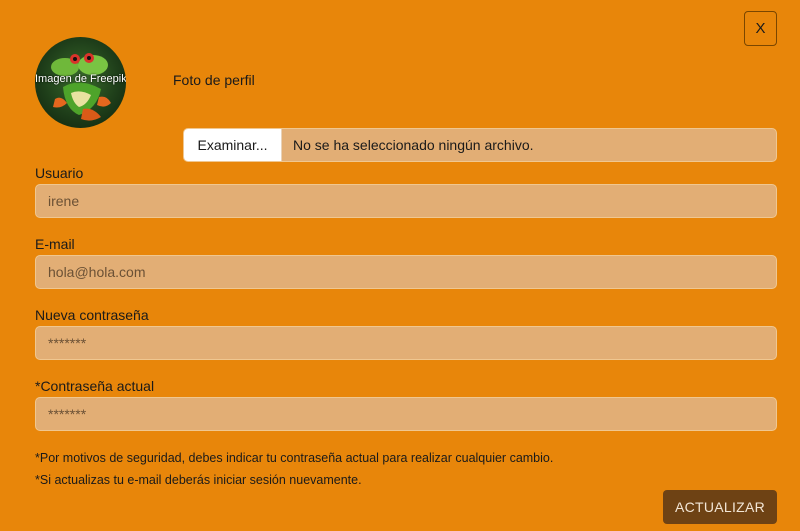 Image resolution: width=800 pixels, height=531 pixels. I want to click on file-status-text: No se ha seleccionado ningún archivo., so click(413, 145).